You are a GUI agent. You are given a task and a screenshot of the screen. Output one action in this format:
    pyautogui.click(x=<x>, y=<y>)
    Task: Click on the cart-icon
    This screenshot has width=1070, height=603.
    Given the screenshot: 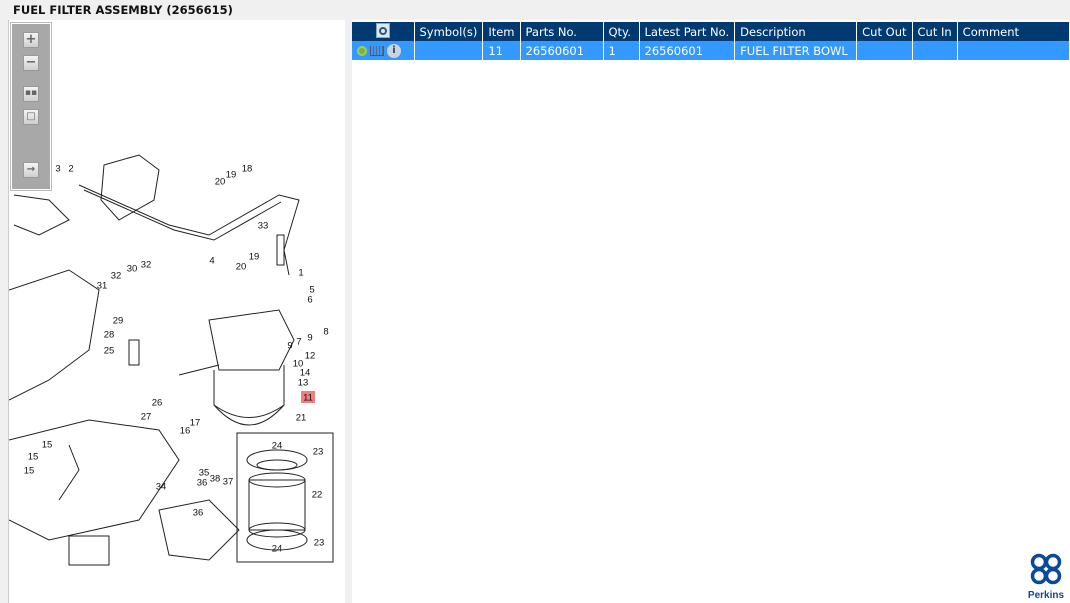 What is the action you would take?
    pyautogui.click(x=377, y=50)
    